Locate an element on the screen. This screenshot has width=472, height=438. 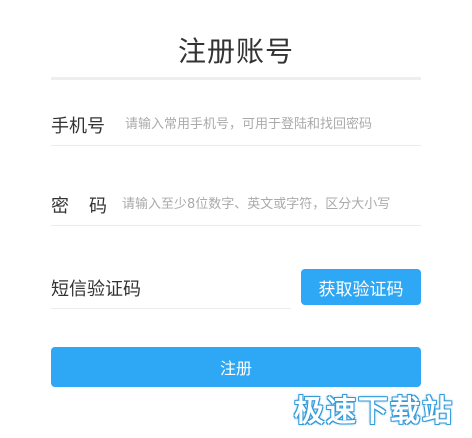
phone-underline is located at coordinates (236, 145).